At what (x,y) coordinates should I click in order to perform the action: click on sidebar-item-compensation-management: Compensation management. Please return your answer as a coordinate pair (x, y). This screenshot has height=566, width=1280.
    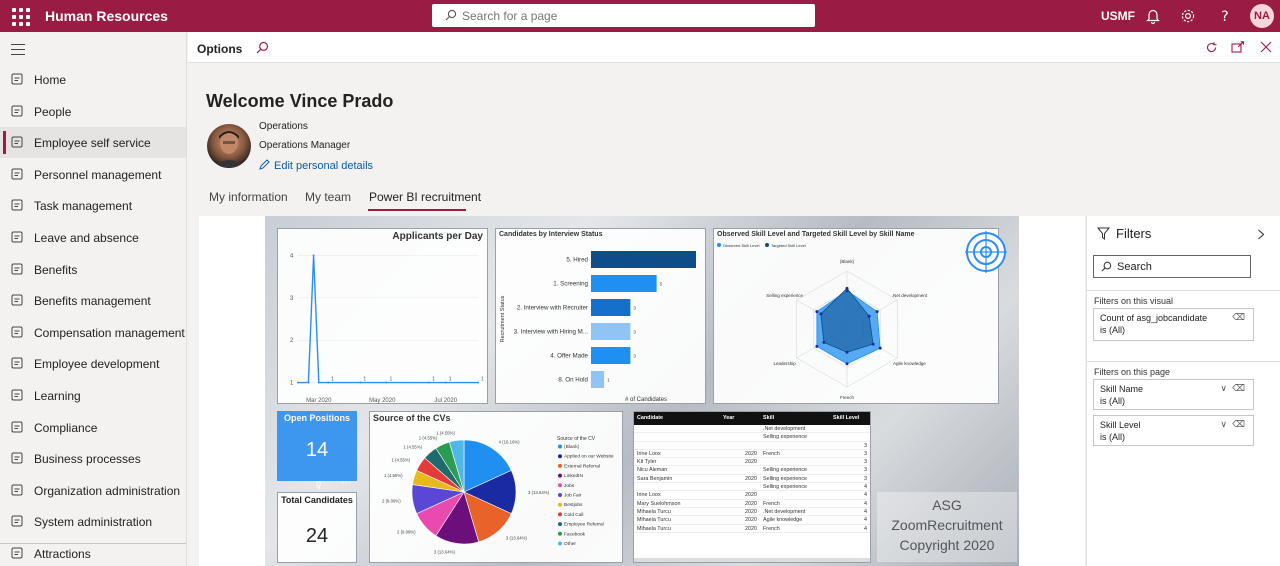
    Looking at the image, I should click on (93, 332).